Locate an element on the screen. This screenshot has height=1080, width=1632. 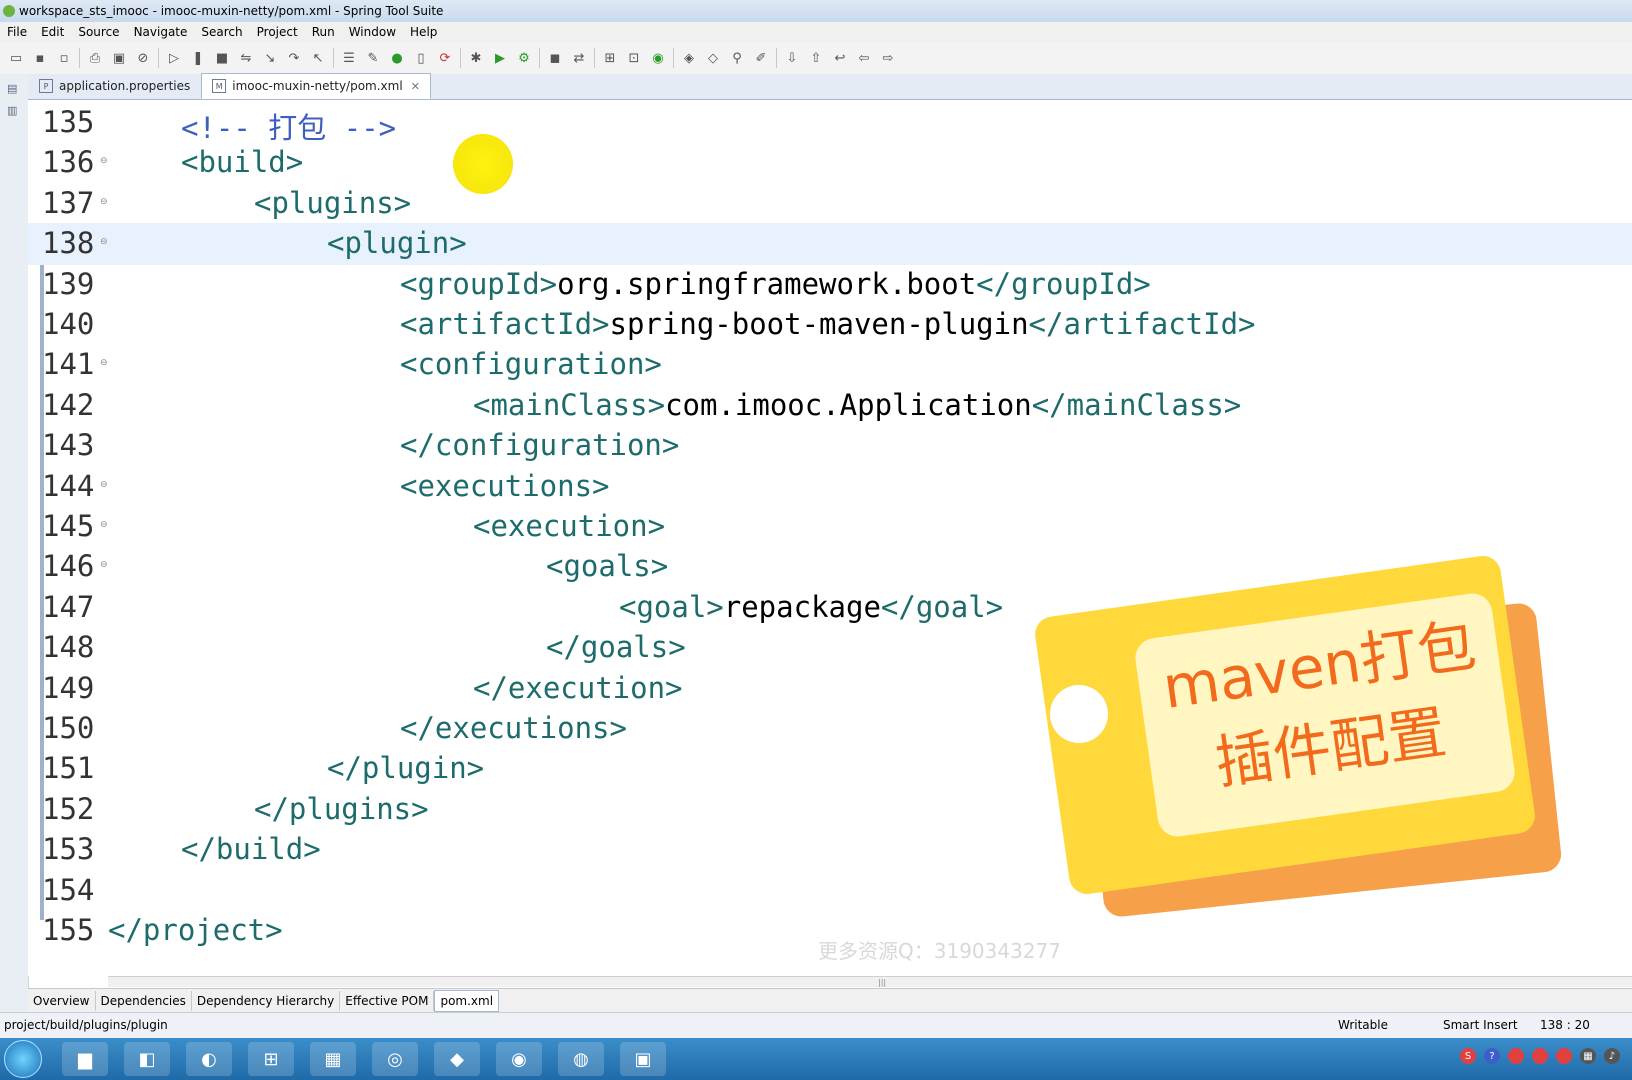
antivirus-icon is located at coordinates (1516, 1056).